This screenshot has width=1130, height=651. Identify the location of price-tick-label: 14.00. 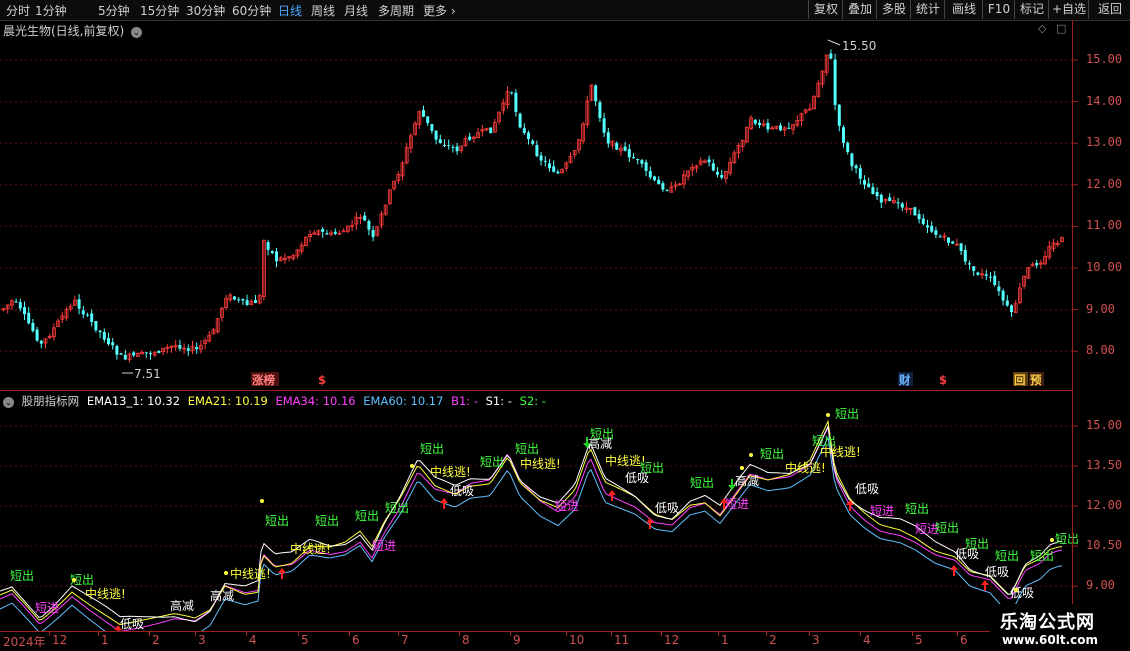
(1104, 100).